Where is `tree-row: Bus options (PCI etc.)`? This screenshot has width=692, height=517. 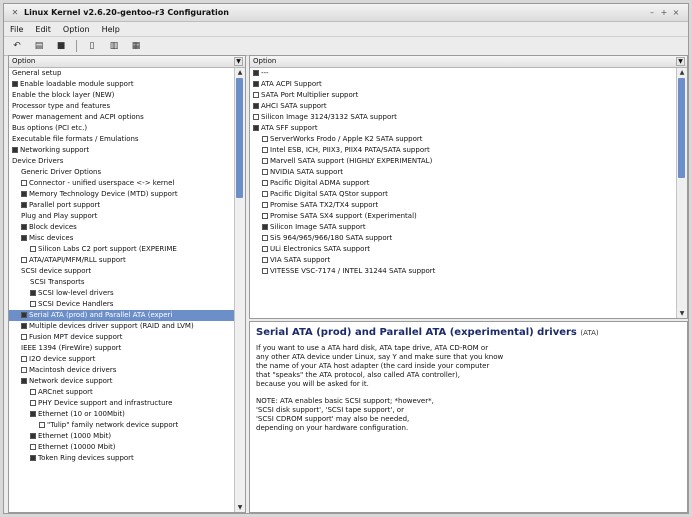
tree-row: Bus options (PCI etc.) is located at coordinates (121, 128).